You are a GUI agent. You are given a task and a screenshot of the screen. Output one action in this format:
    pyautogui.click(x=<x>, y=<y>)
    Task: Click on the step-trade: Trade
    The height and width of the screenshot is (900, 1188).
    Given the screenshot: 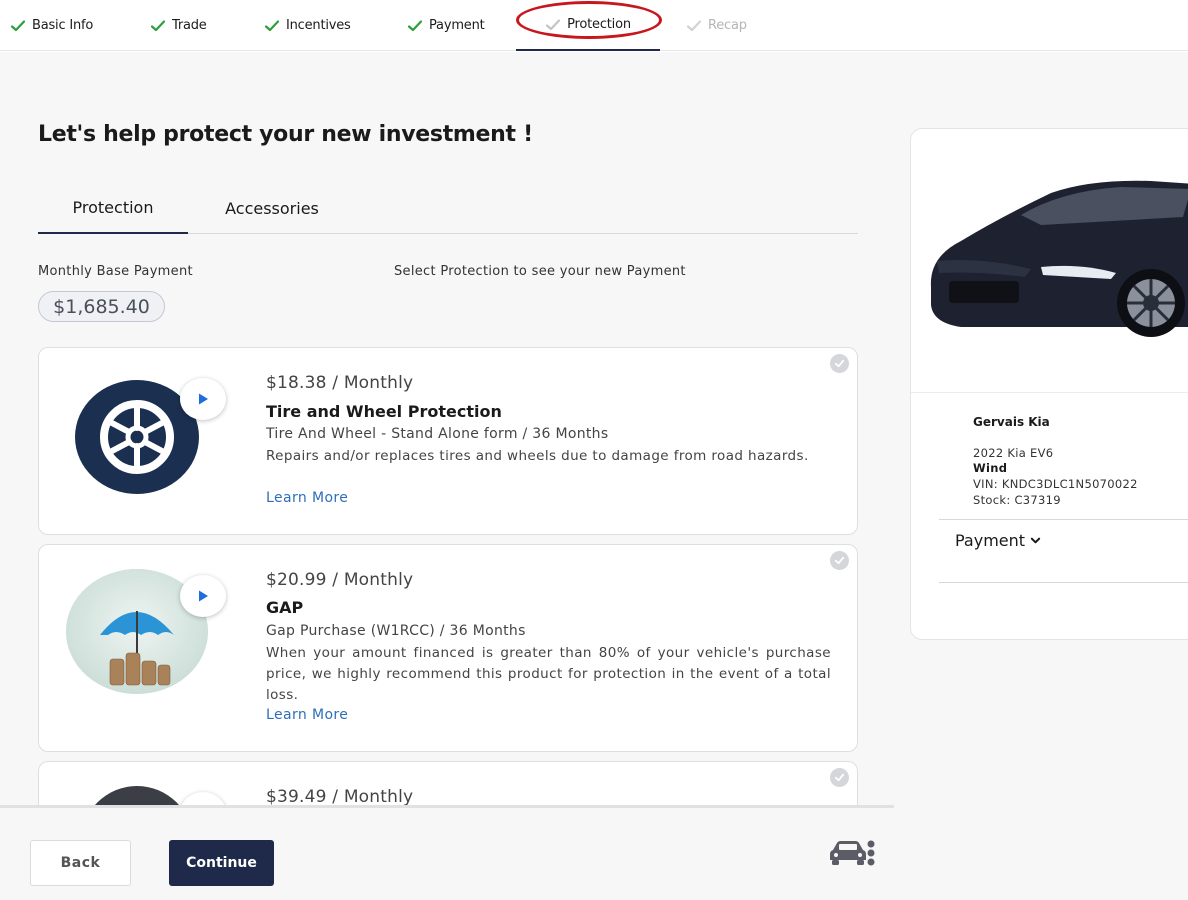 What is the action you would take?
    pyautogui.click(x=178, y=25)
    